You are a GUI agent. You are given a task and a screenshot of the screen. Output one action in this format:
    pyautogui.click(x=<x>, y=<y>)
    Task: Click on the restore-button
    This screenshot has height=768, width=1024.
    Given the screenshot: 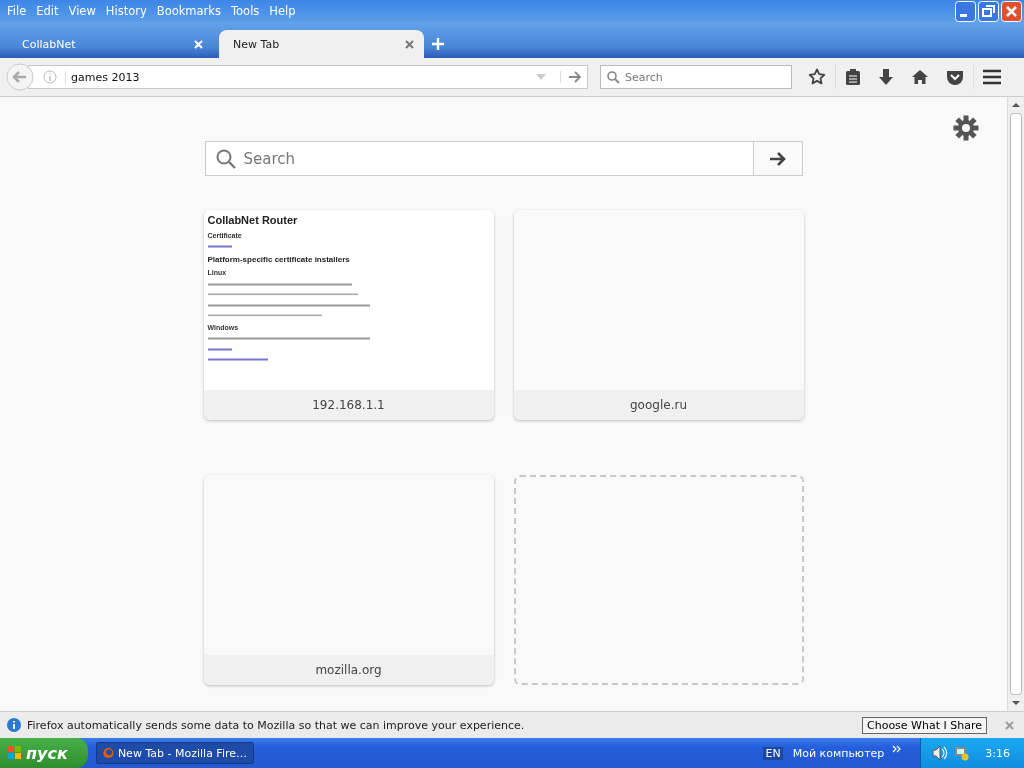 What is the action you would take?
    pyautogui.click(x=988, y=11)
    